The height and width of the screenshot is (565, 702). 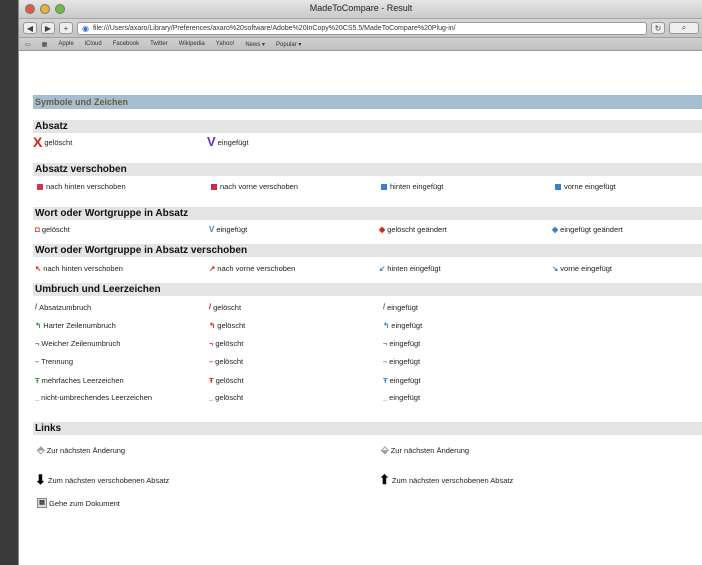 I want to click on break-row-deleted: Ŧgelöscht, so click(x=226, y=380).